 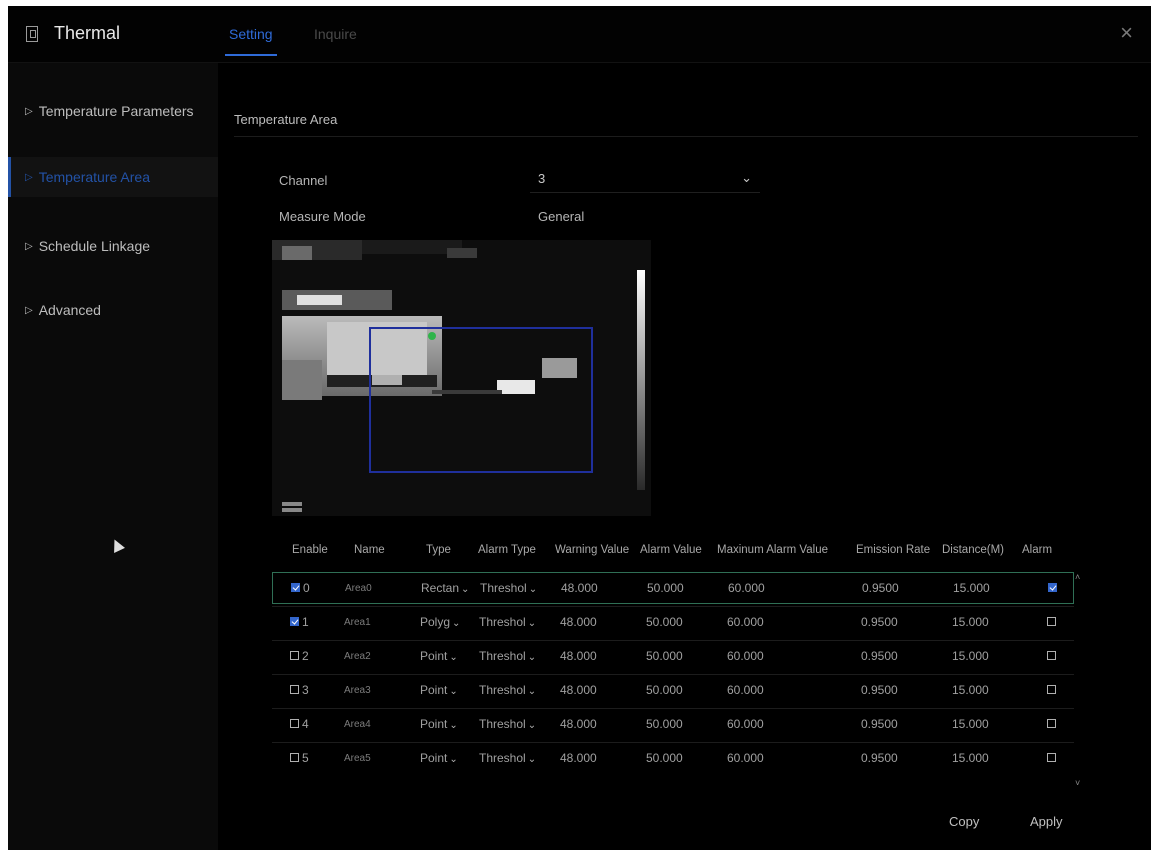 What do you see at coordinates (645, 179) in the screenshot?
I see `channel-select: 3 ⌄` at bounding box center [645, 179].